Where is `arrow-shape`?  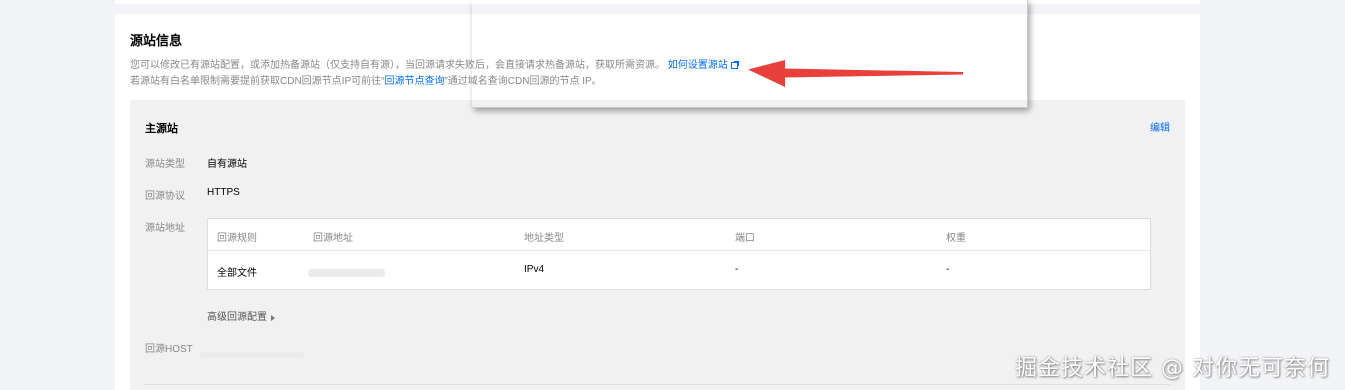
arrow-shape is located at coordinates (855, 73).